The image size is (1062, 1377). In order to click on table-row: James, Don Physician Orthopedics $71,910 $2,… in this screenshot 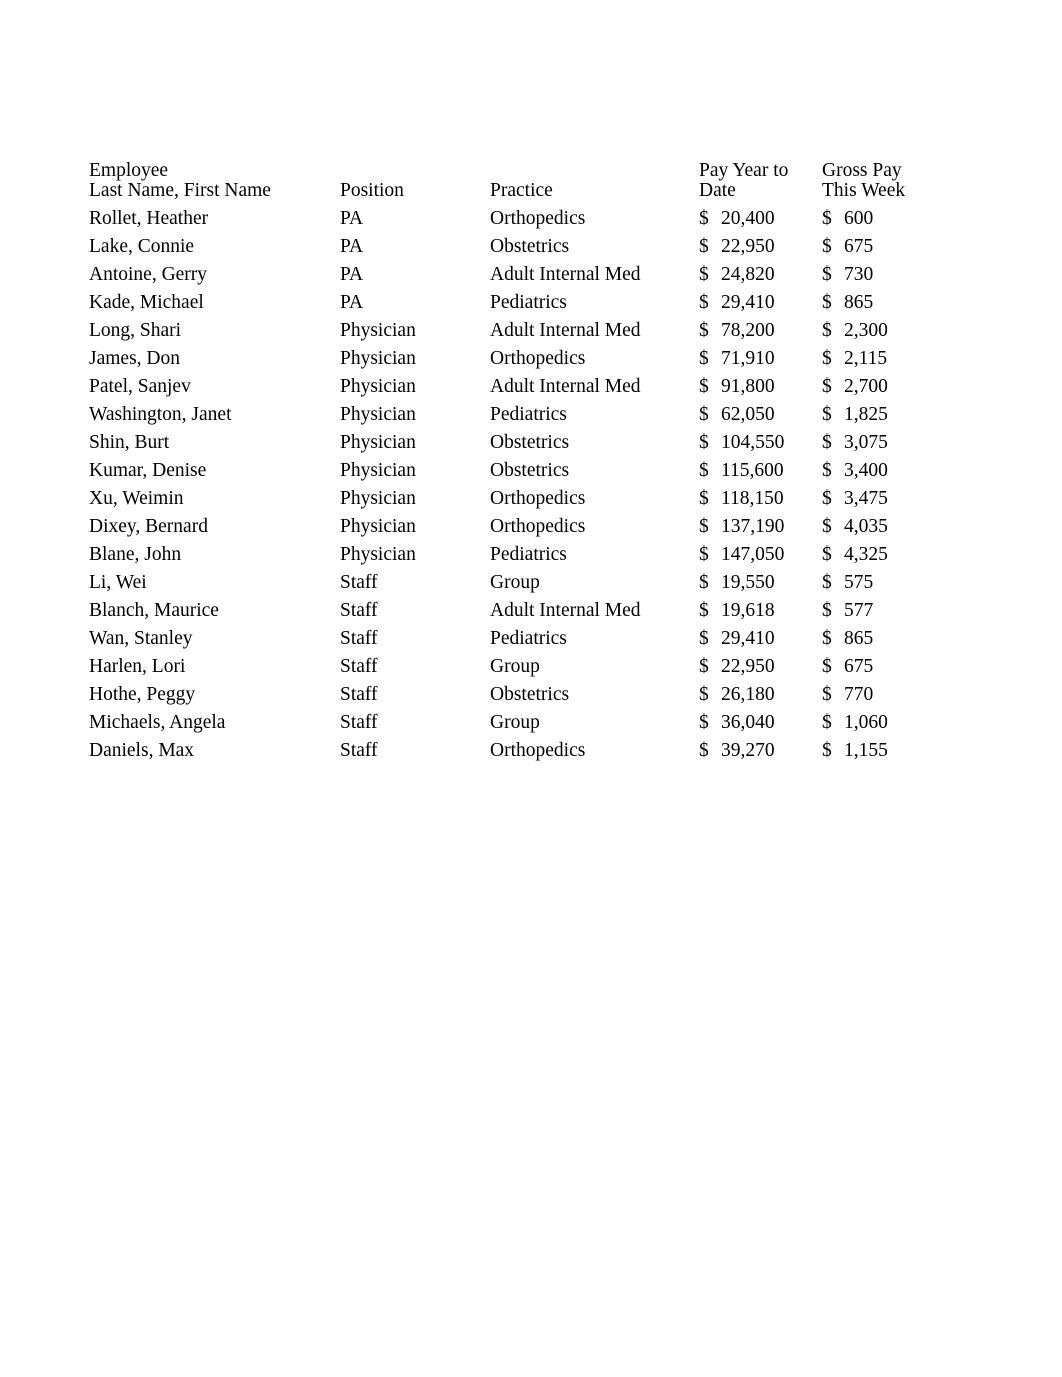, I will do `click(518, 354)`.